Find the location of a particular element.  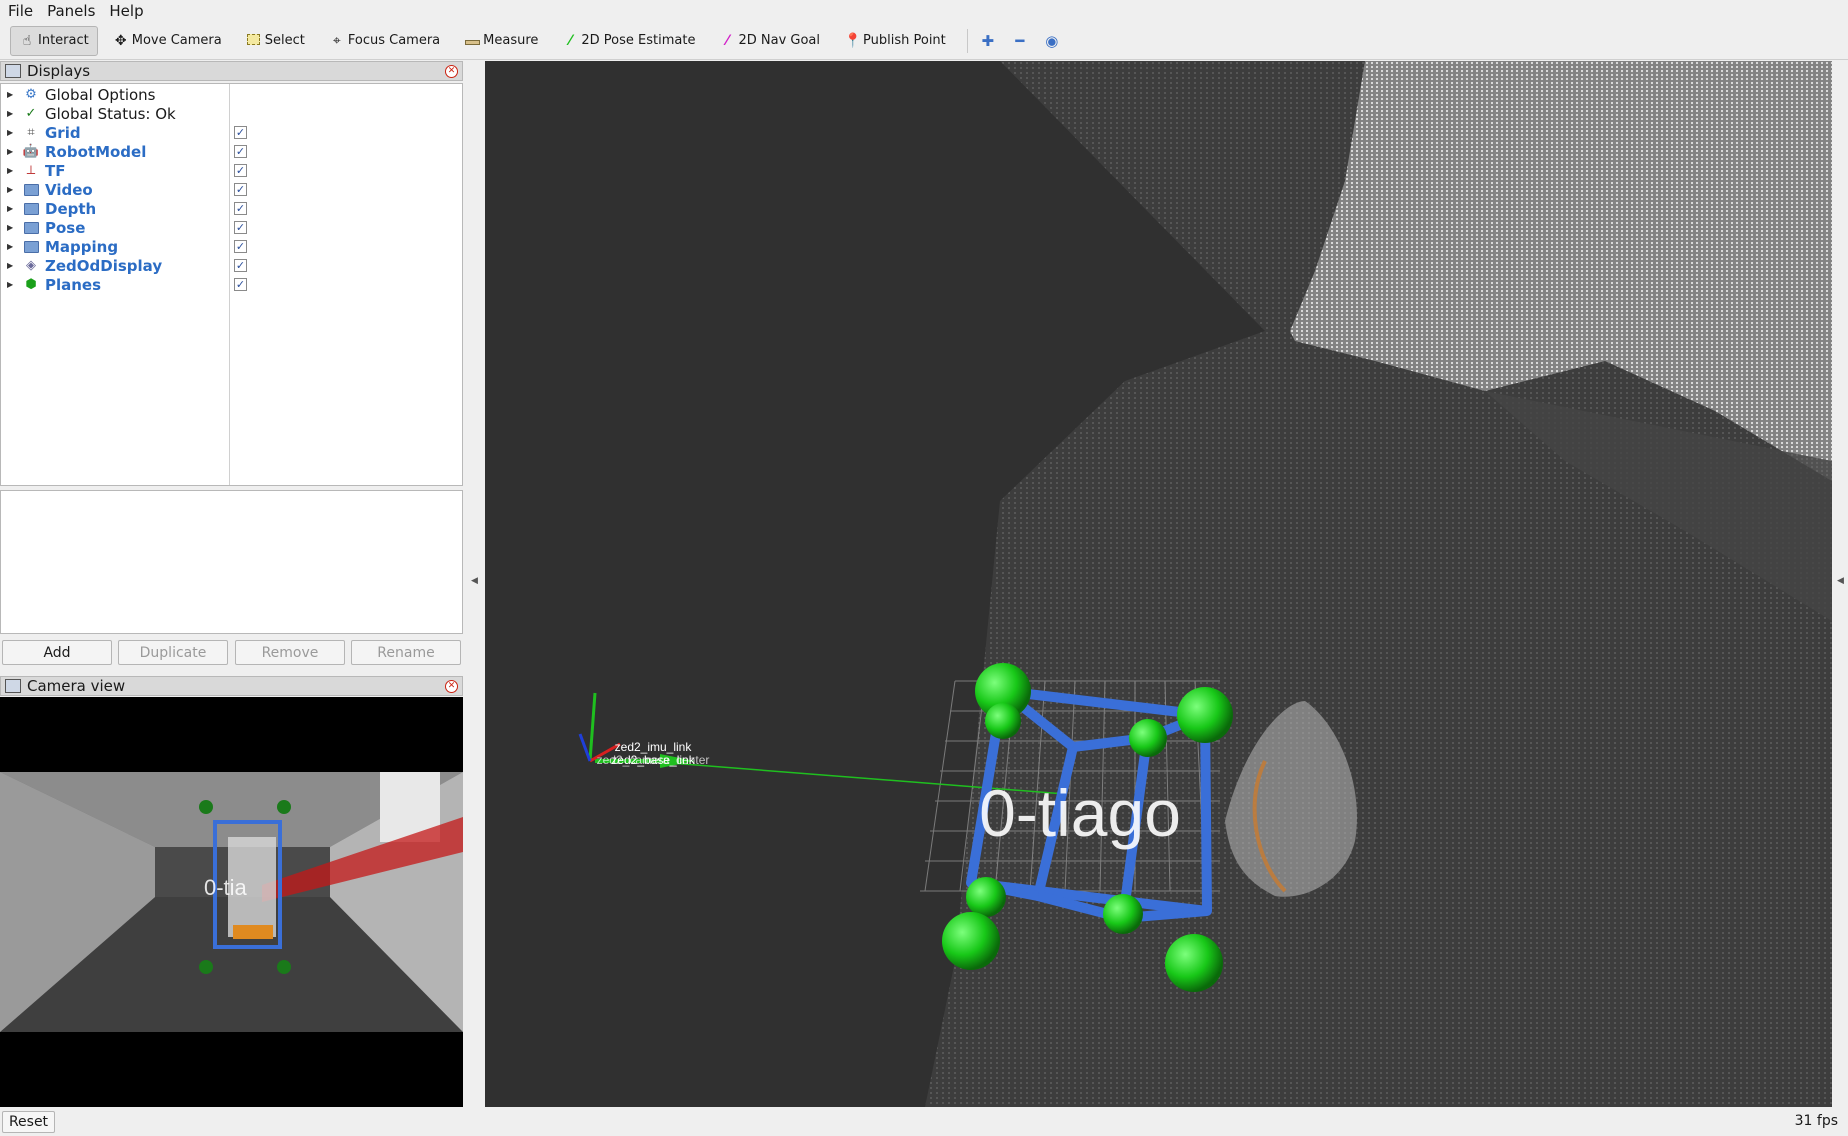

reset-button: Reset is located at coordinates (28, 1122).